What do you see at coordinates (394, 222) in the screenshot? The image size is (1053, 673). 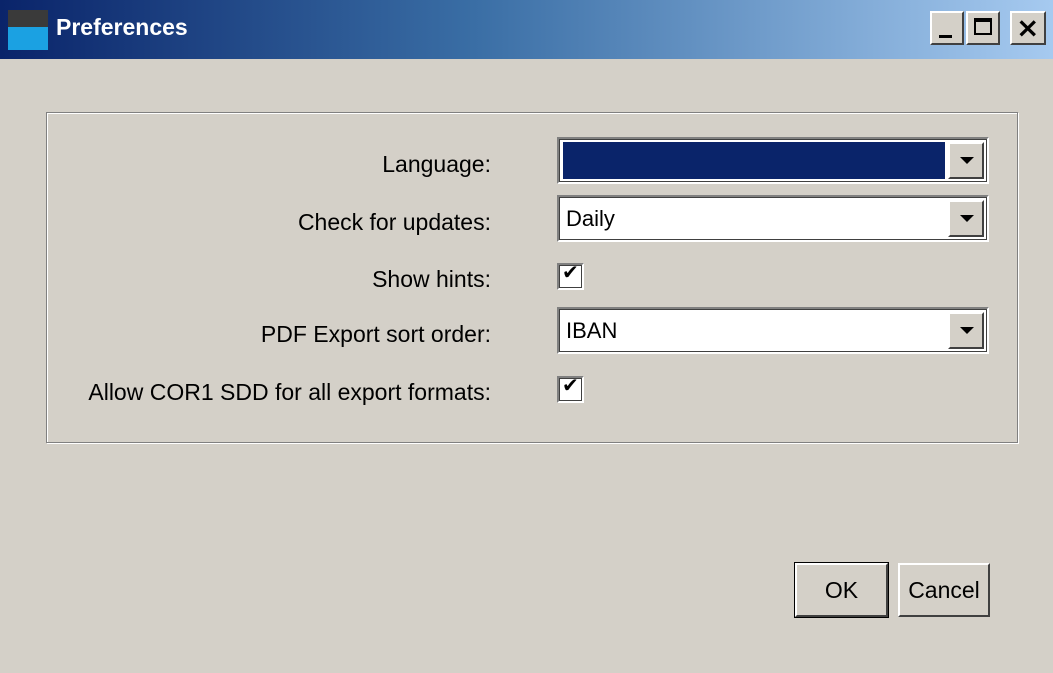 I see `updates-label: Check for updates:` at bounding box center [394, 222].